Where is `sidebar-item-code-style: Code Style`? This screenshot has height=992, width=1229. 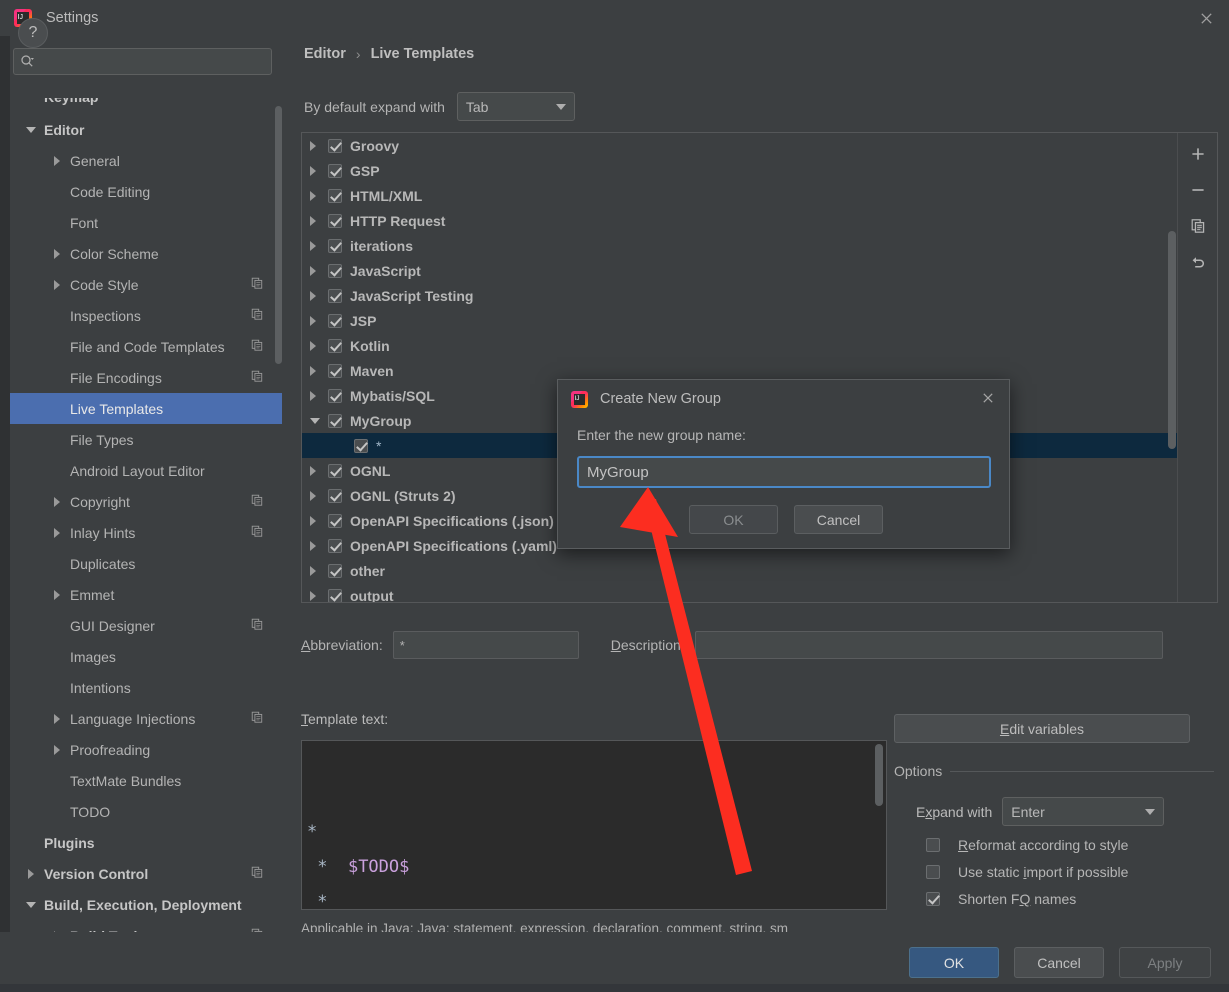
sidebar-item-code-style: Code Style is located at coordinates (146, 284).